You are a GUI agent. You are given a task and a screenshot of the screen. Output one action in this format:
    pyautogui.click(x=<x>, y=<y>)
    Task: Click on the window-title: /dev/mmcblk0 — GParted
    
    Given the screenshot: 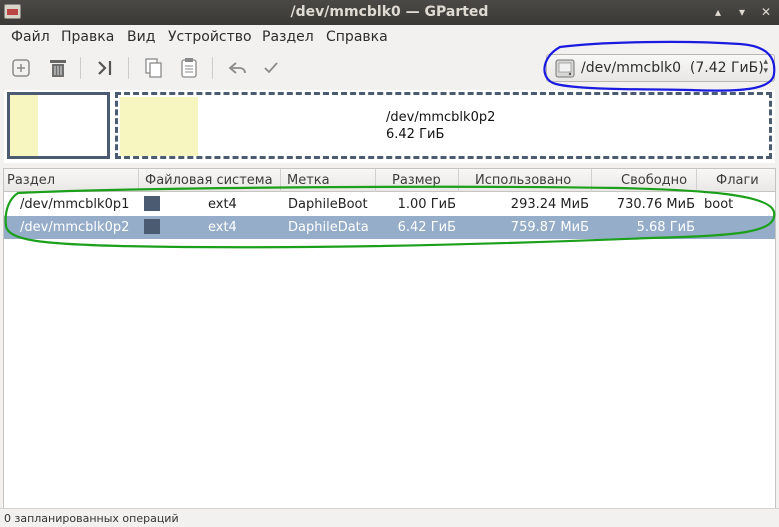 What is the action you would take?
    pyautogui.click(x=389, y=12)
    